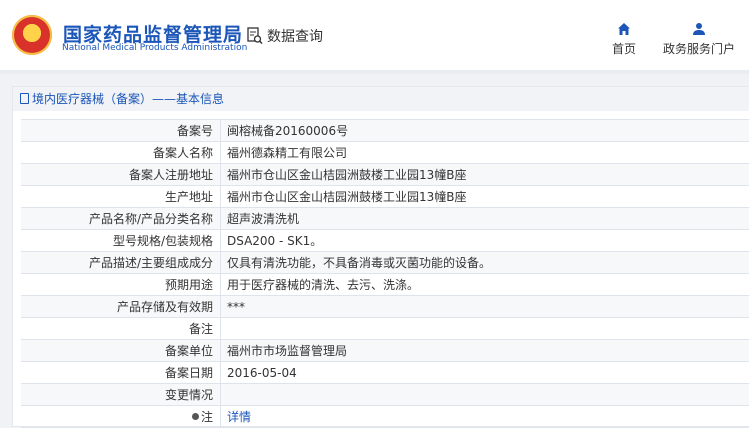  I want to click on field-value: ***, so click(485, 307).